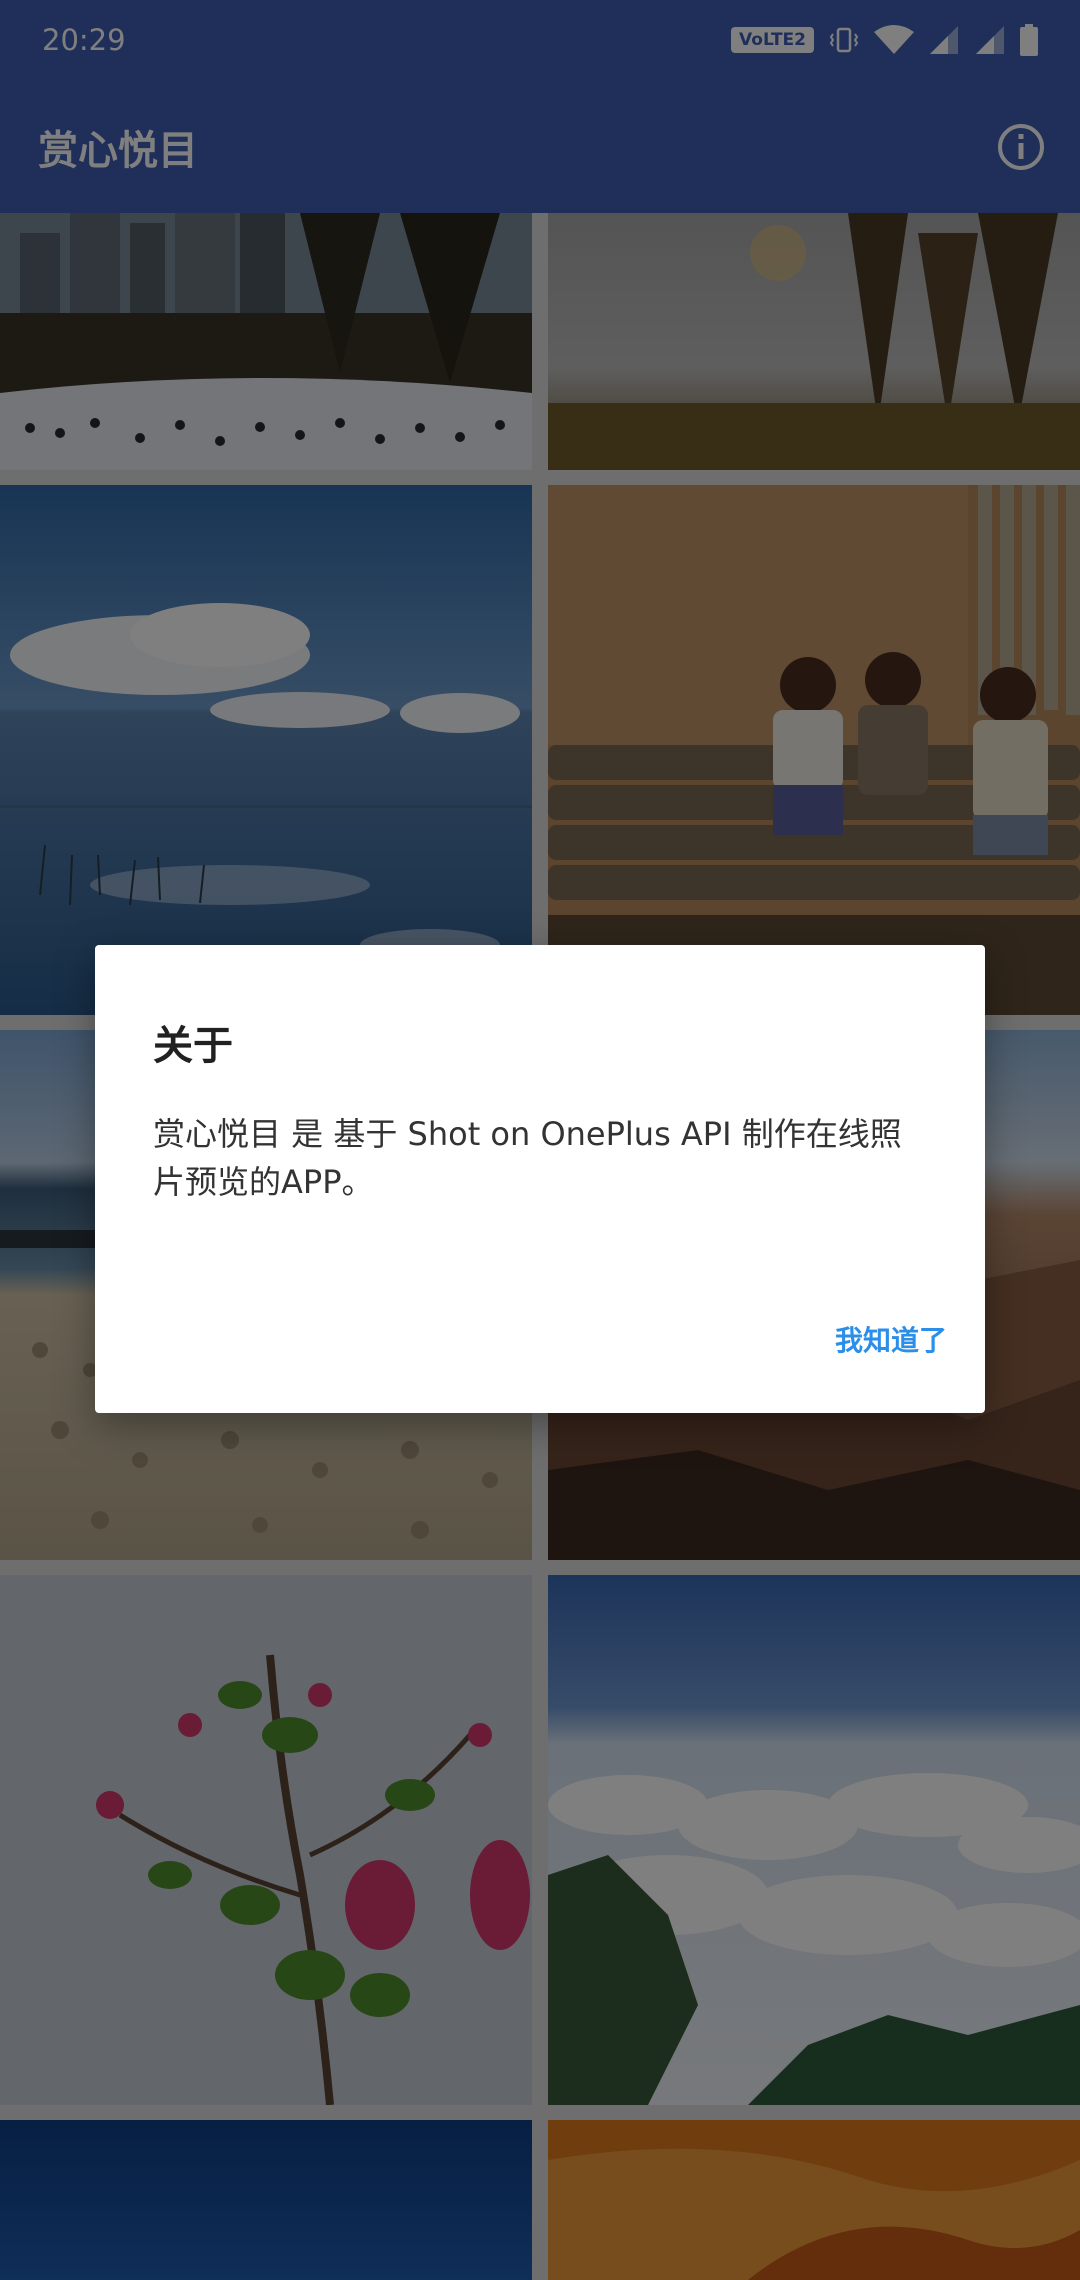 This screenshot has height=2280, width=1080. Describe the element at coordinates (193, 1046) in the screenshot. I see `dialog-title: 关于` at that location.